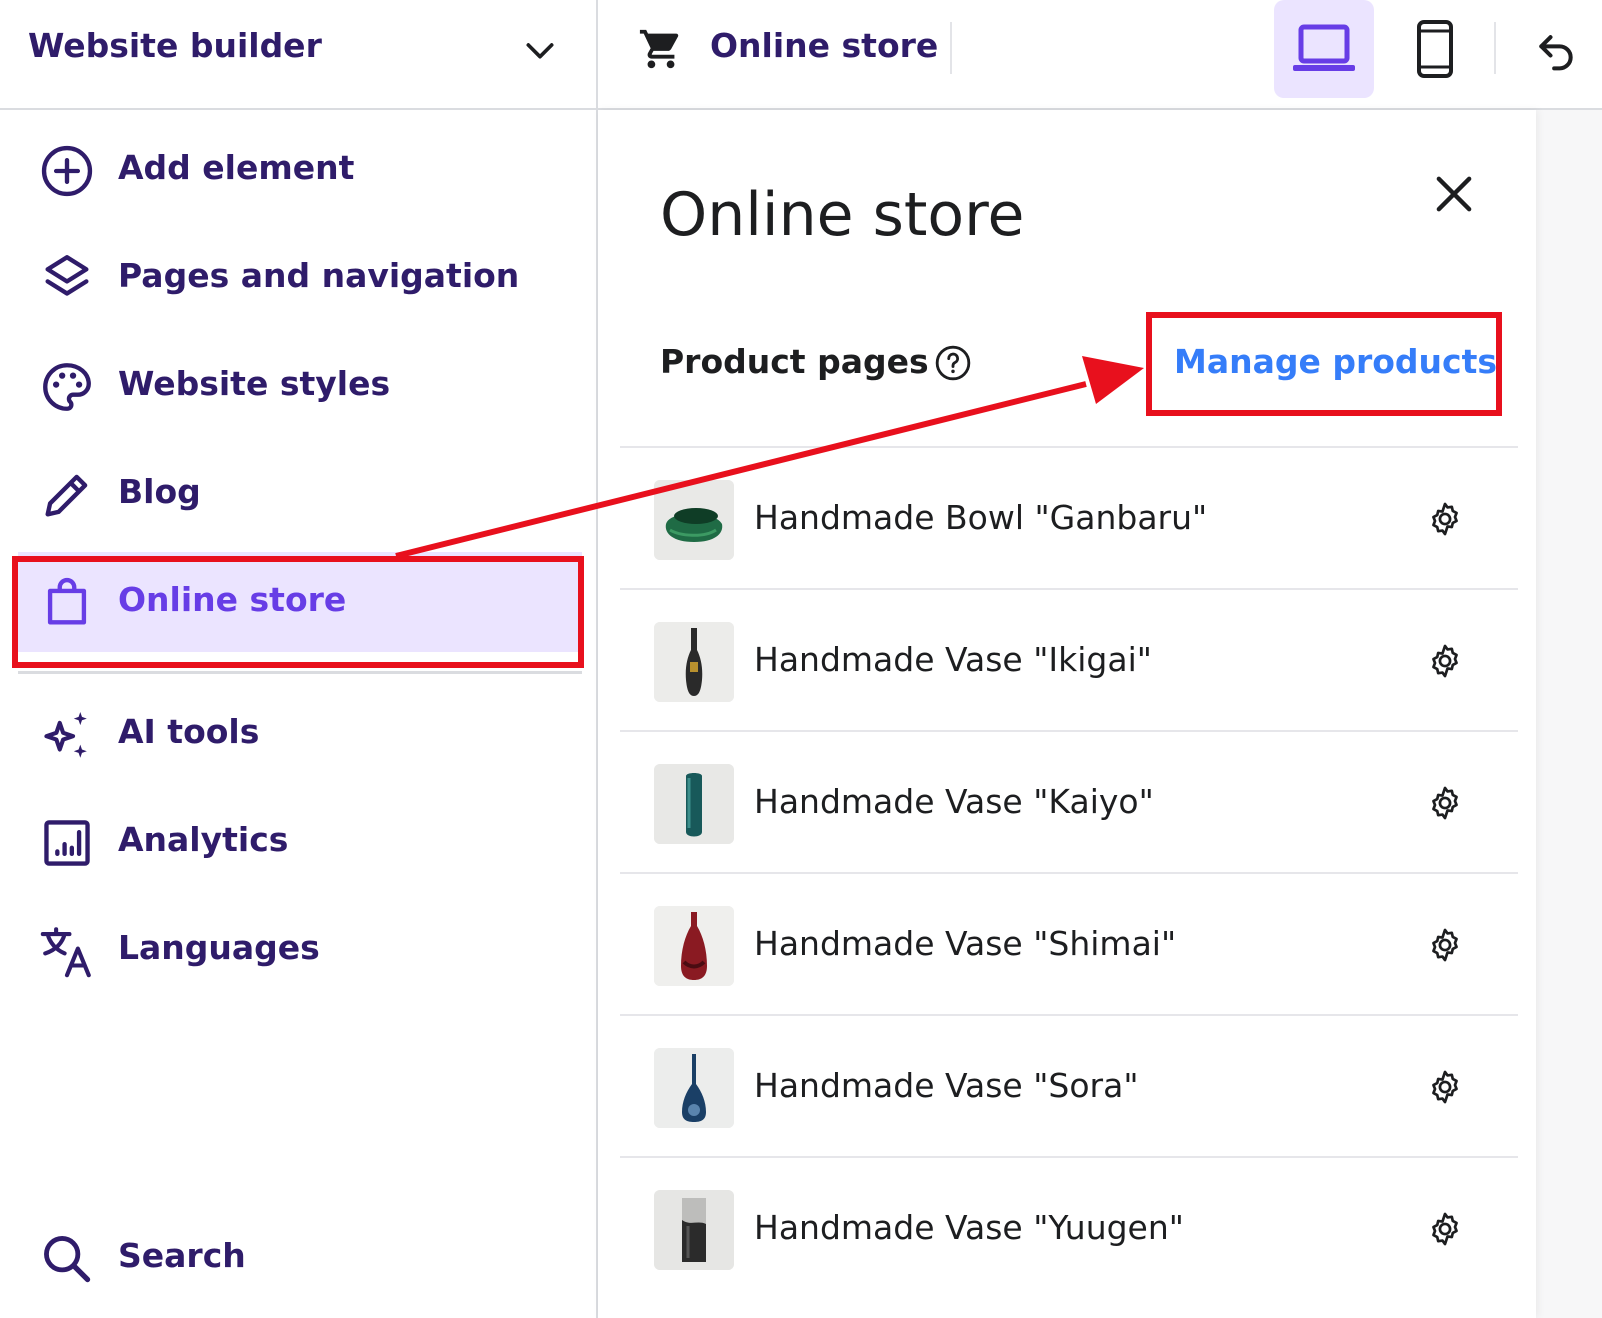  I want to click on sidebar-item-add-element: Add element, so click(298, 170).